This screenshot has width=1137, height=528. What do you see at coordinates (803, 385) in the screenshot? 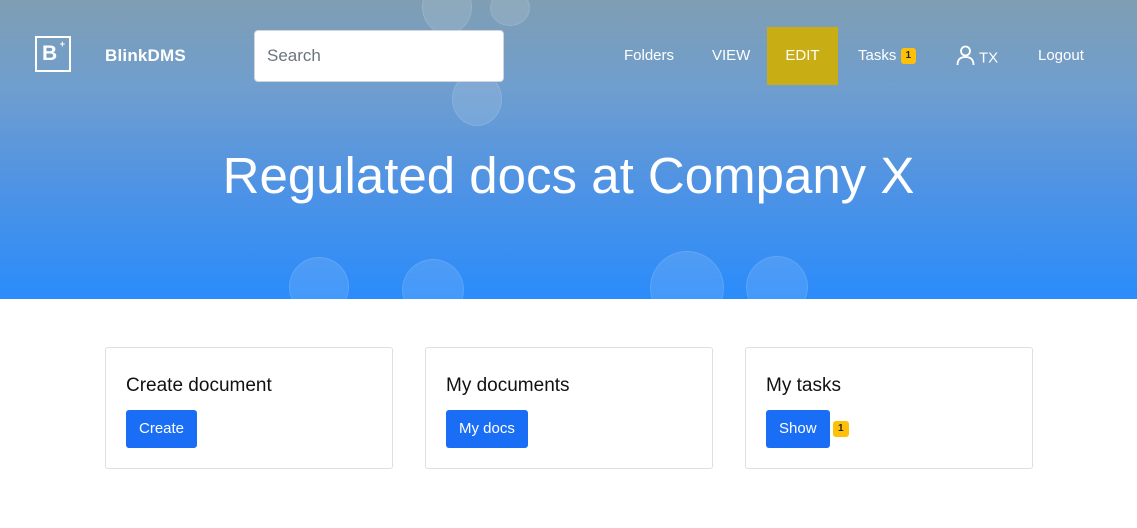
I see `card-title: My tasks` at bounding box center [803, 385].